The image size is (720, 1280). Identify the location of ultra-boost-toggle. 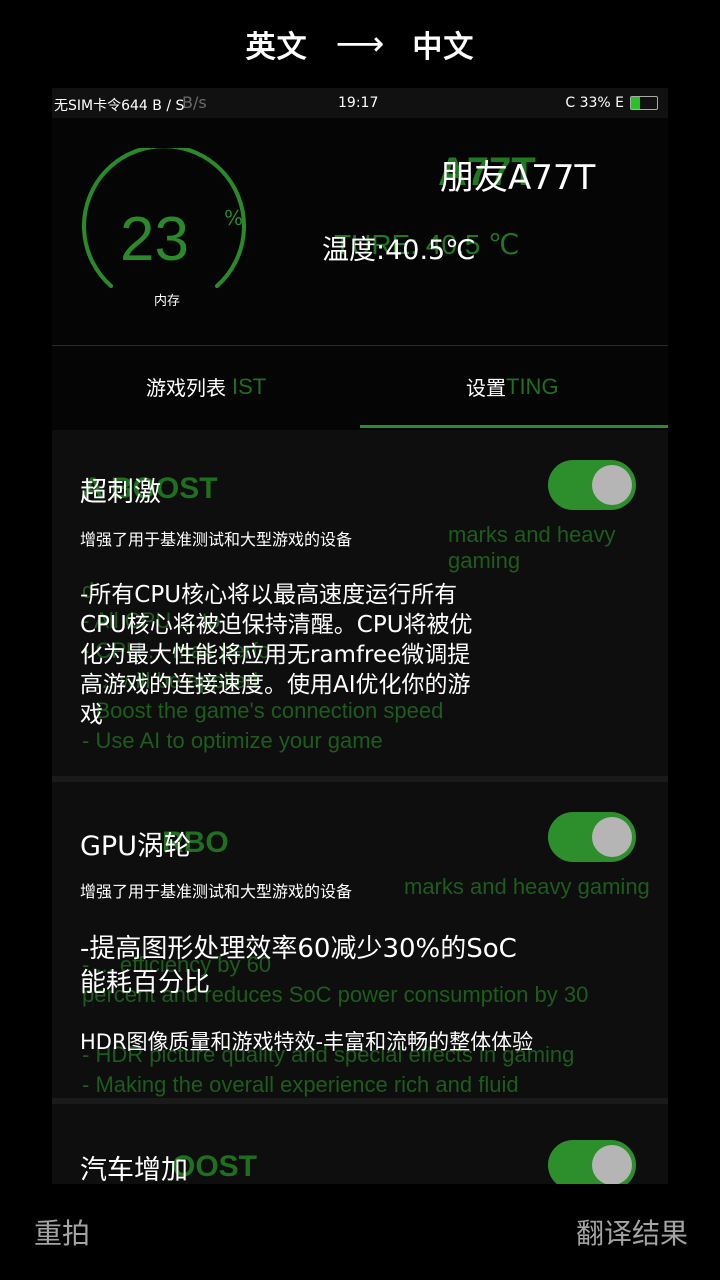
(592, 485).